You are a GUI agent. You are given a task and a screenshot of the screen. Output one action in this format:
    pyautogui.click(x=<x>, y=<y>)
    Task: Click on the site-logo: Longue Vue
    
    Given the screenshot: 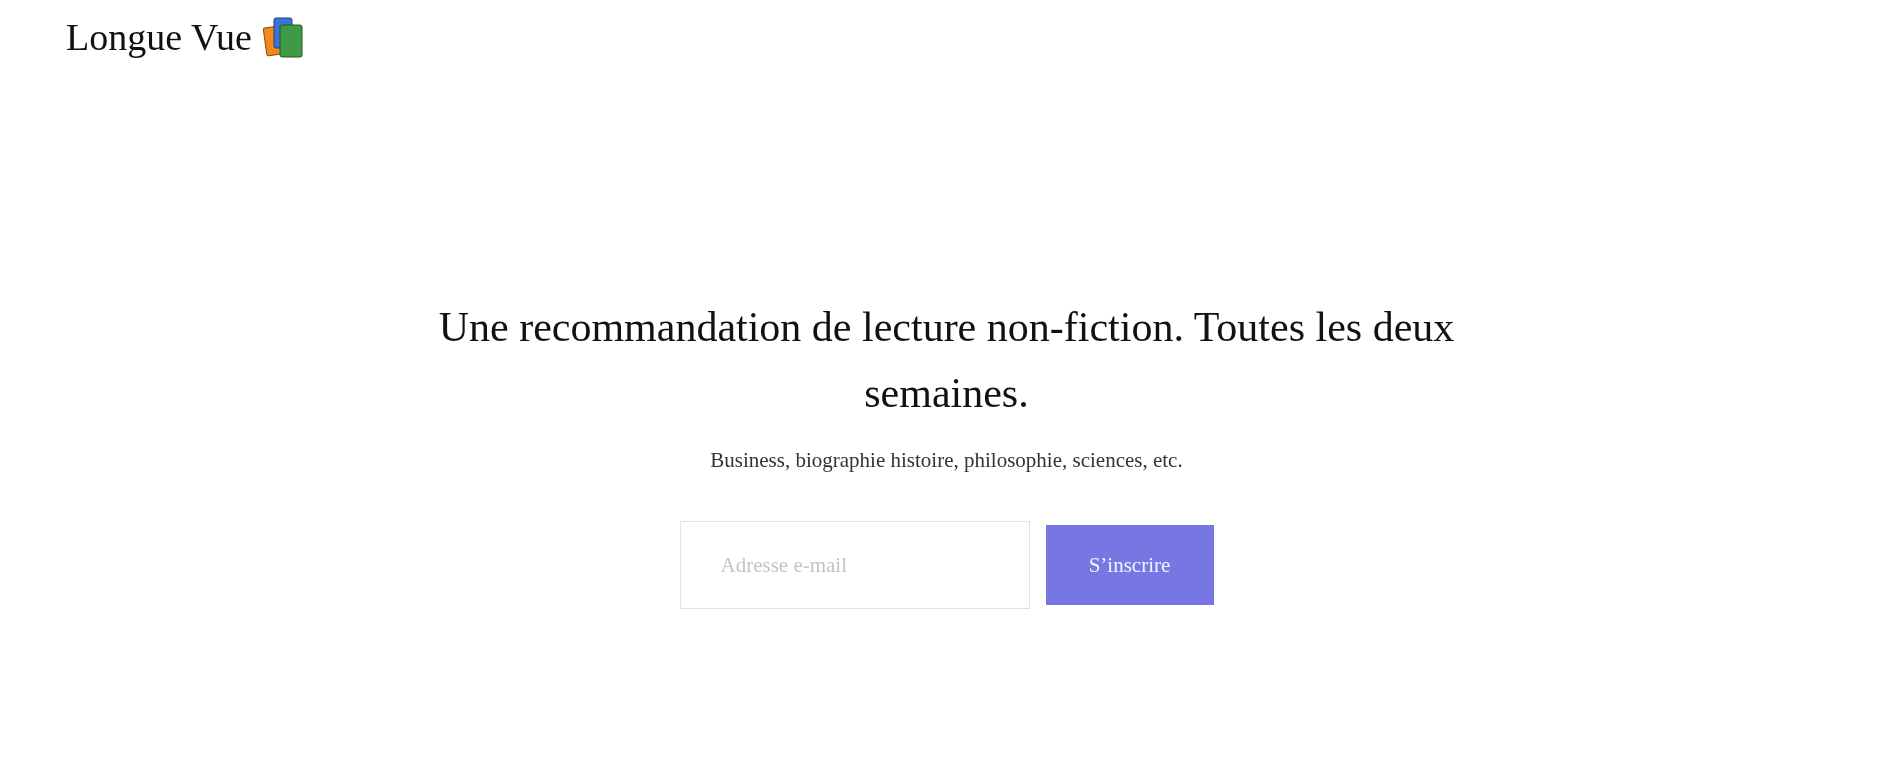 What is the action you would take?
    pyautogui.click(x=159, y=37)
    